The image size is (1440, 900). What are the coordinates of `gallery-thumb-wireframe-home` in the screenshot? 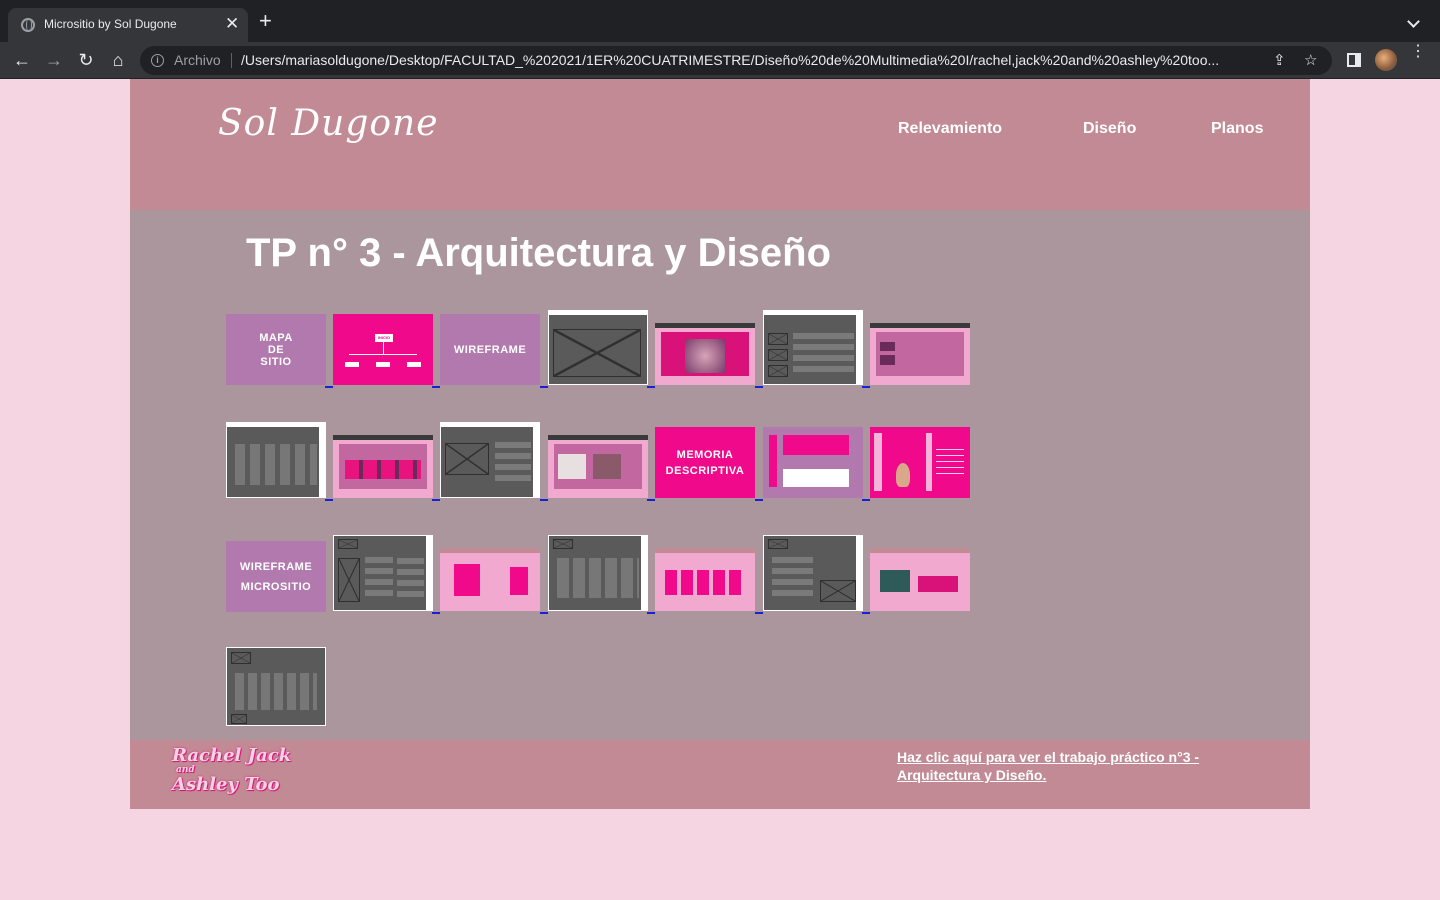 It's located at (598, 347).